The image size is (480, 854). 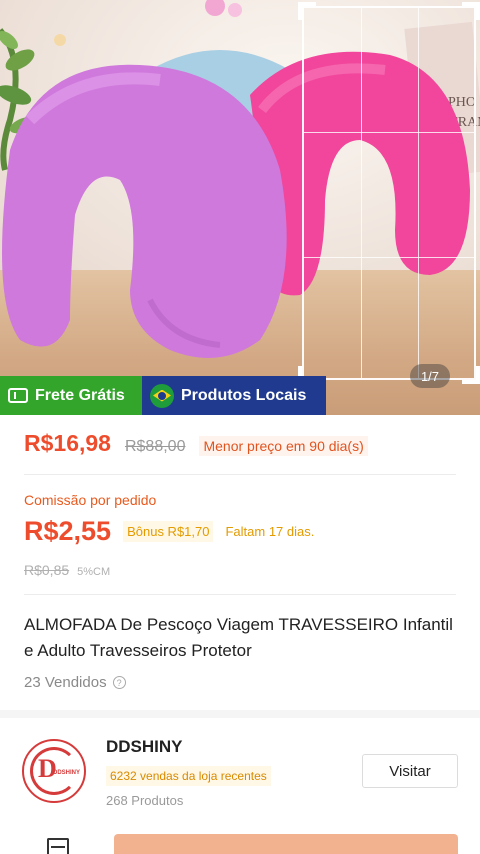 I want to click on local-products-badge: Produtos Locais, so click(x=234, y=395).